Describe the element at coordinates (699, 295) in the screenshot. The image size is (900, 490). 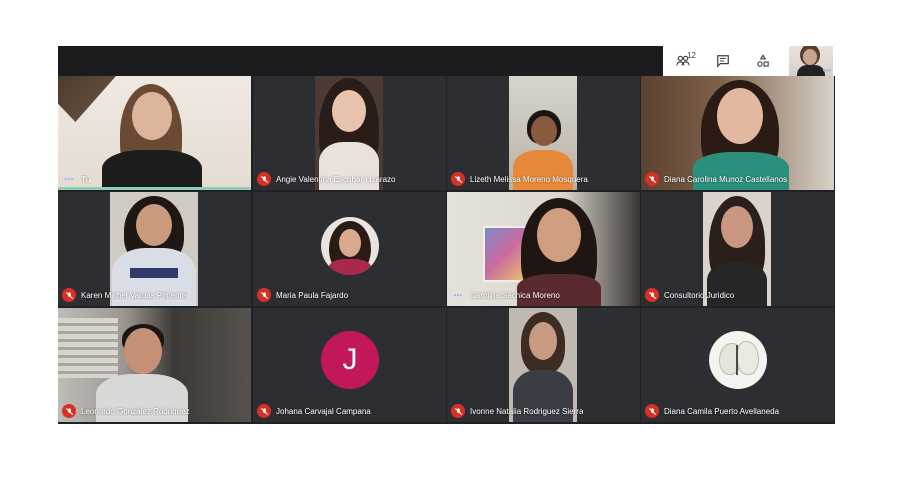
I see `participant-name: Consultorio Juridico` at that location.